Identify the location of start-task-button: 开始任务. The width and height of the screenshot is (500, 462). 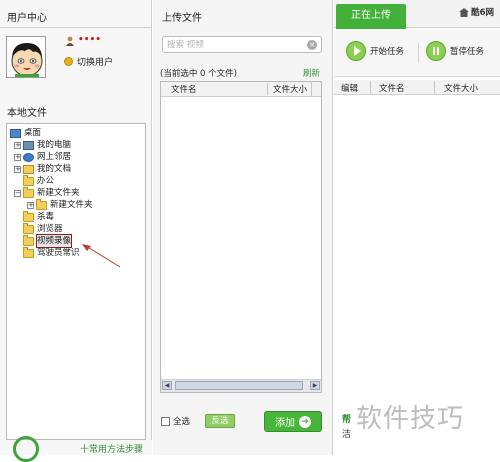
(375, 51).